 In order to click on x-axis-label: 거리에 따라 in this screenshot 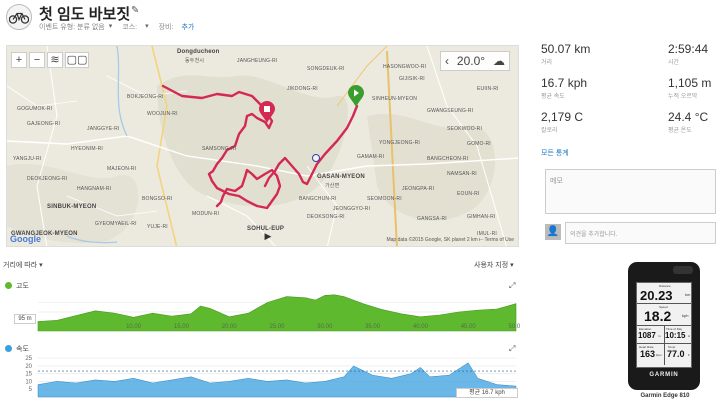, I will do `click(20, 265)`.